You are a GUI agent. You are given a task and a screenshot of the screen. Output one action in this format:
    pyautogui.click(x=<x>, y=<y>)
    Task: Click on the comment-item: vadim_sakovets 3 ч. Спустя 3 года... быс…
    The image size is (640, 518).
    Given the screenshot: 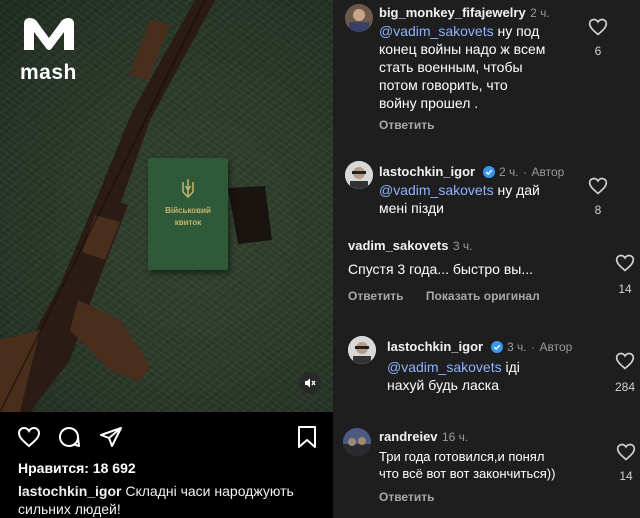 What is the action you would take?
    pyautogui.click(x=486, y=269)
    